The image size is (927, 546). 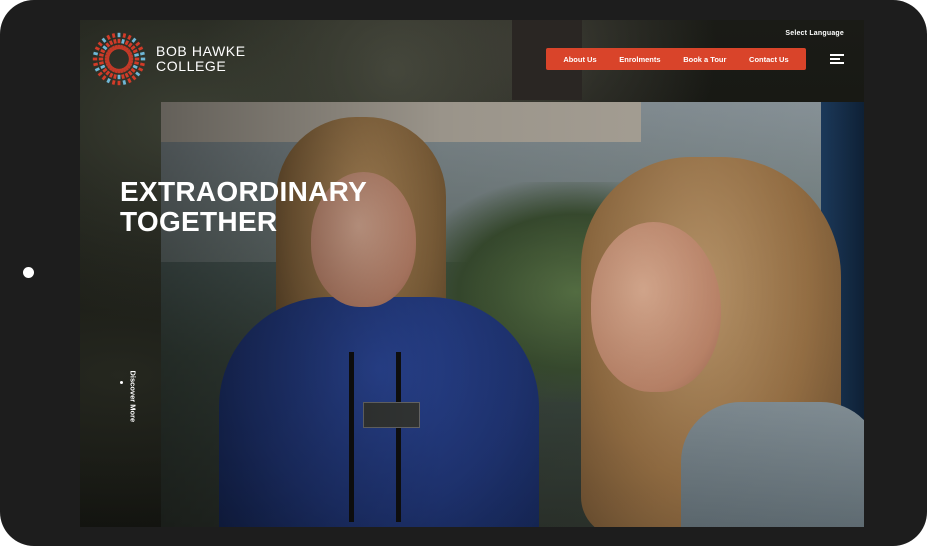 What do you see at coordinates (199, 221) in the screenshot?
I see `hero-title-line2: TOGETHER` at bounding box center [199, 221].